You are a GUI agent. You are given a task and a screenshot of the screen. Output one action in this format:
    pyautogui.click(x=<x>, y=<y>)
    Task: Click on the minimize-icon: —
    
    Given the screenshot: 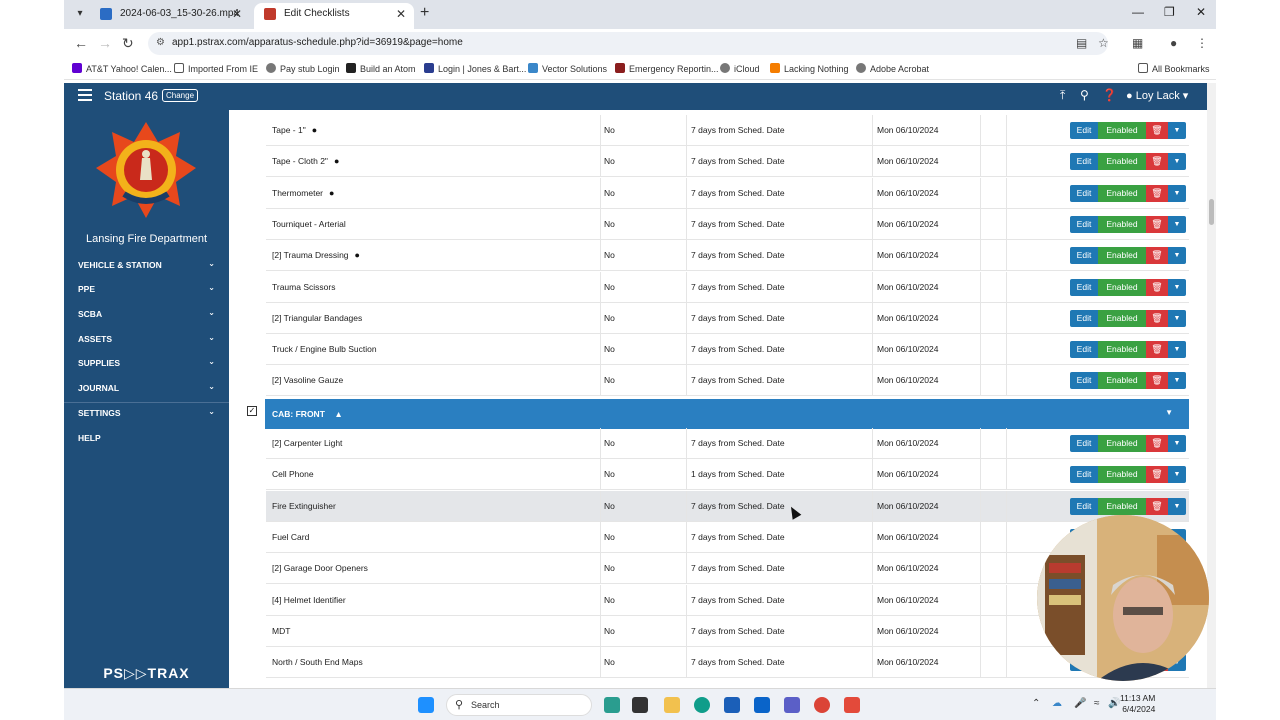 What is the action you would take?
    pyautogui.click(x=1138, y=12)
    